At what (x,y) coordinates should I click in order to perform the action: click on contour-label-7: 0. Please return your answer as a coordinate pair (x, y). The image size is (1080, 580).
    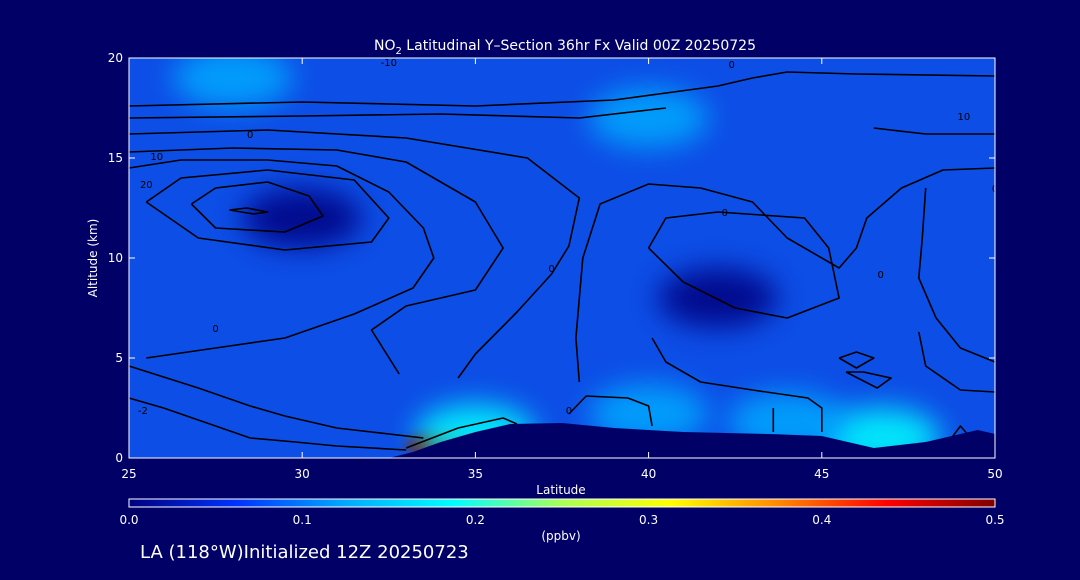
    Looking at the image, I should click on (551, 269).